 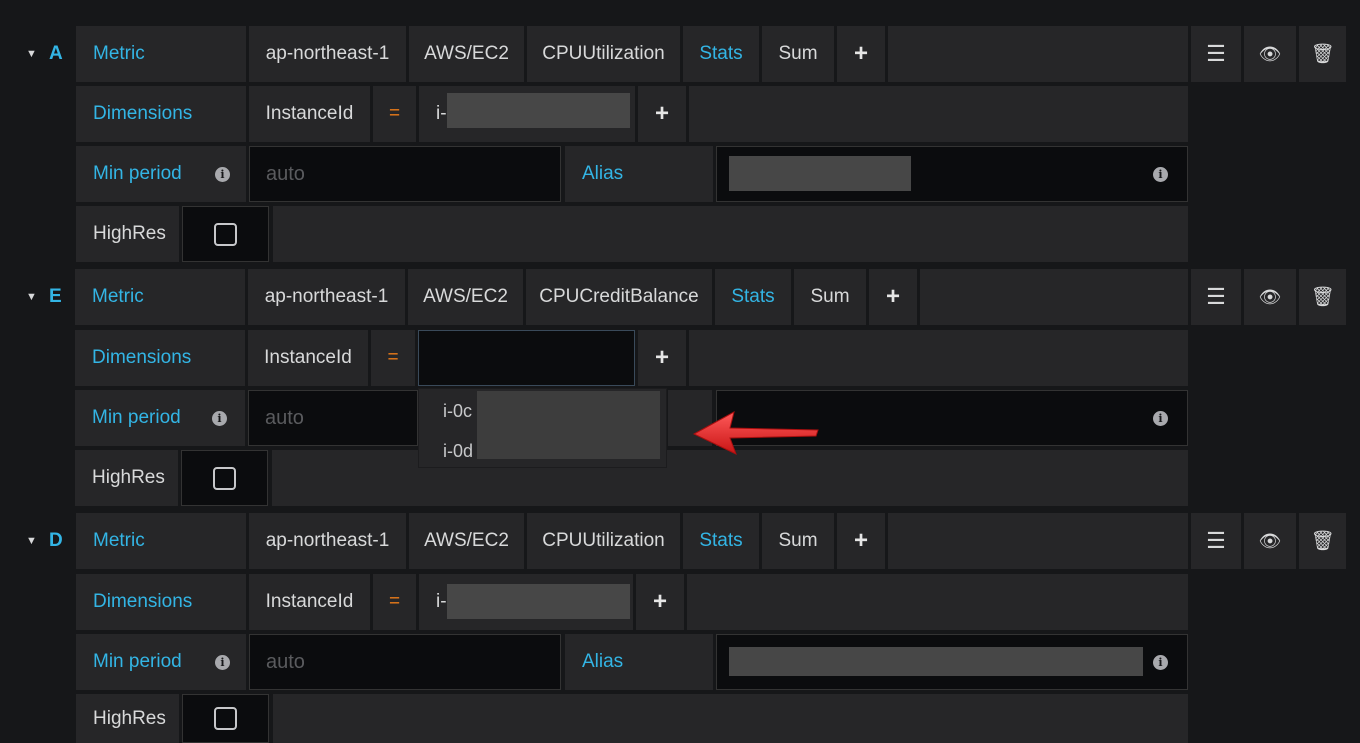 I want to click on alias-label: Alias, so click(x=639, y=174).